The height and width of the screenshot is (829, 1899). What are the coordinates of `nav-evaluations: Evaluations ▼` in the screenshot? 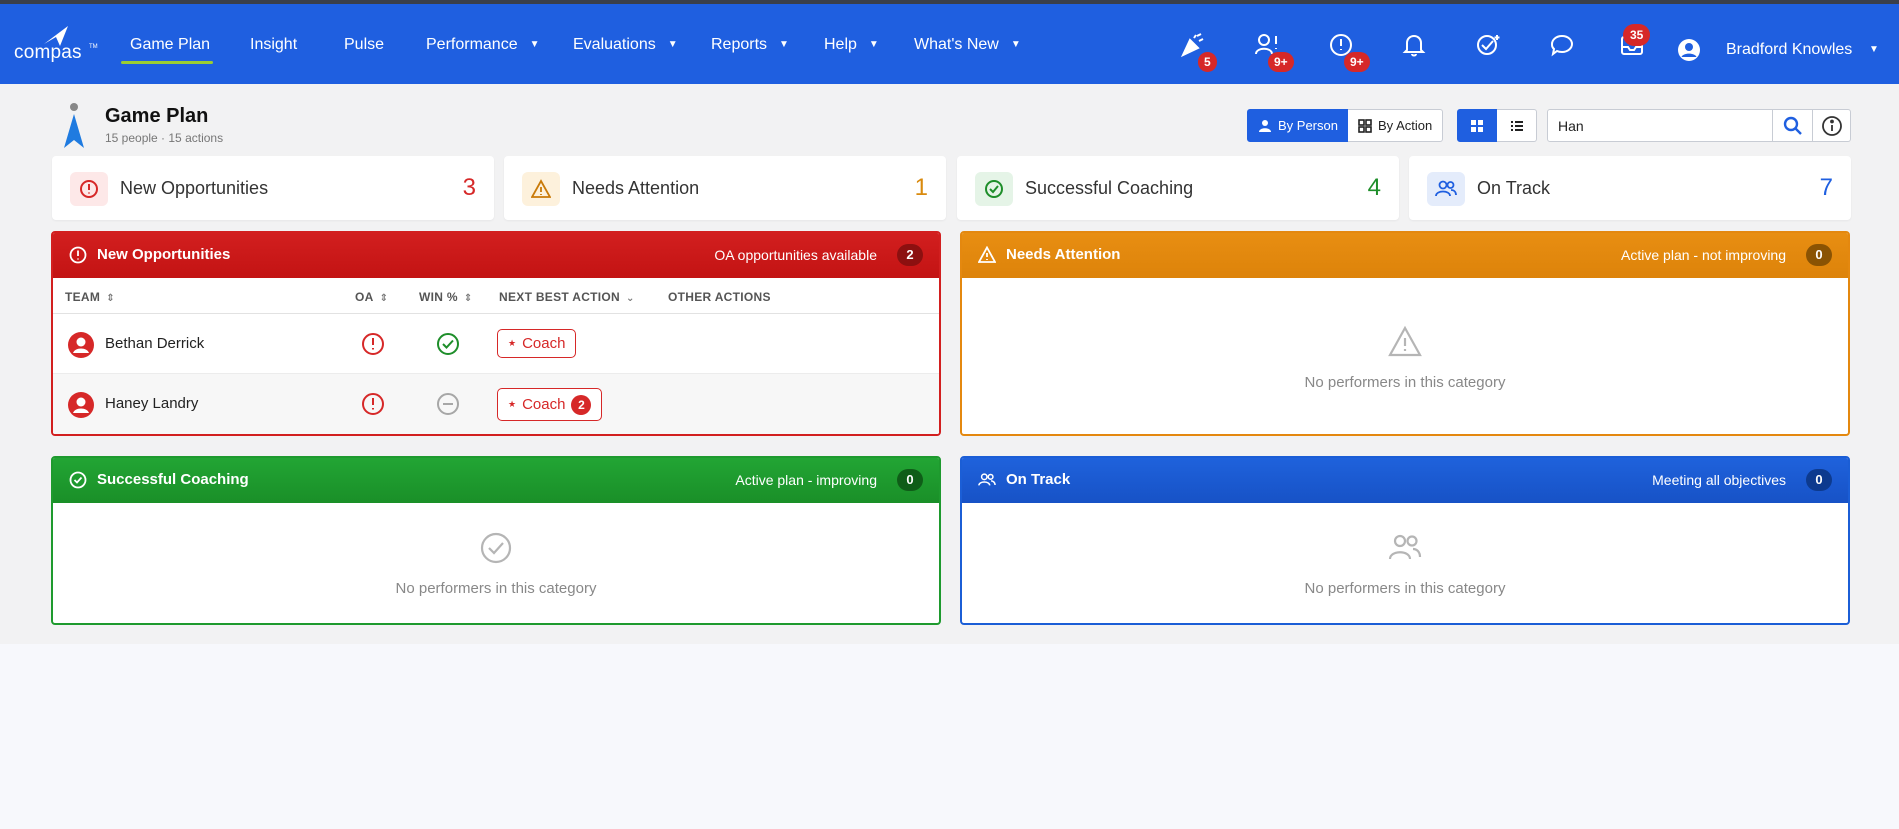 It's located at (625, 45).